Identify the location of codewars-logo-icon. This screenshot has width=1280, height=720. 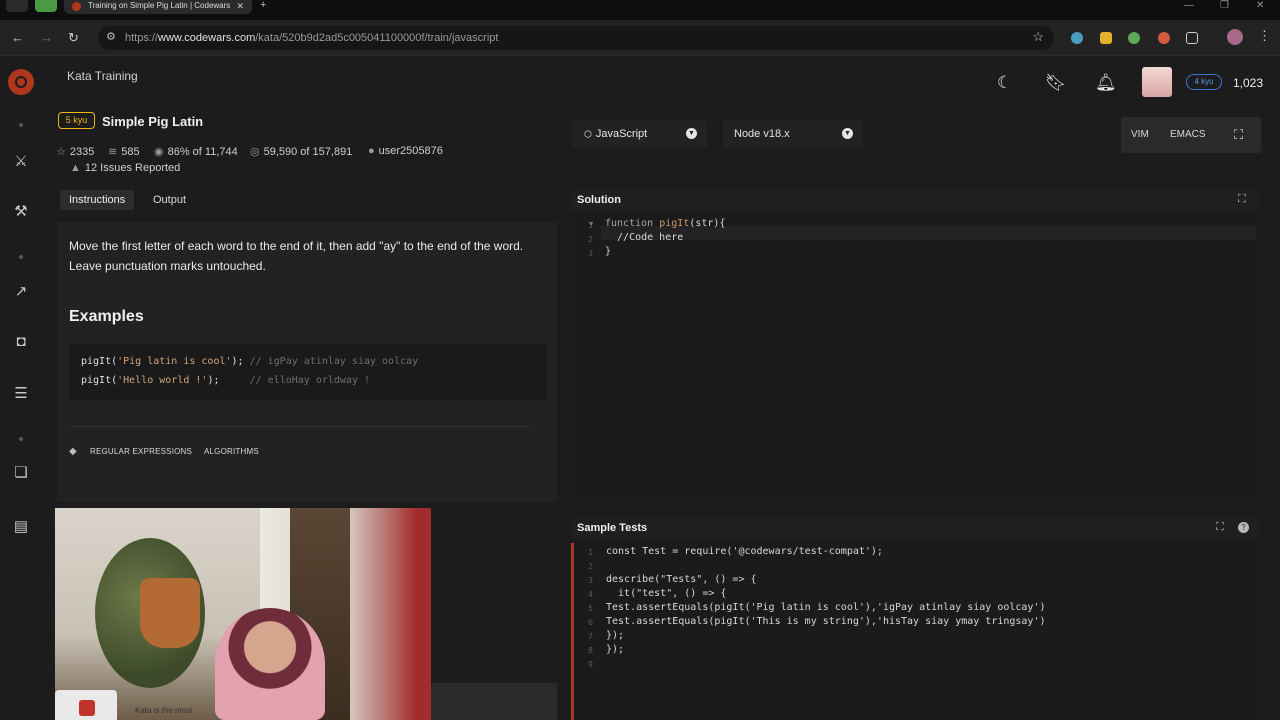
(21, 82).